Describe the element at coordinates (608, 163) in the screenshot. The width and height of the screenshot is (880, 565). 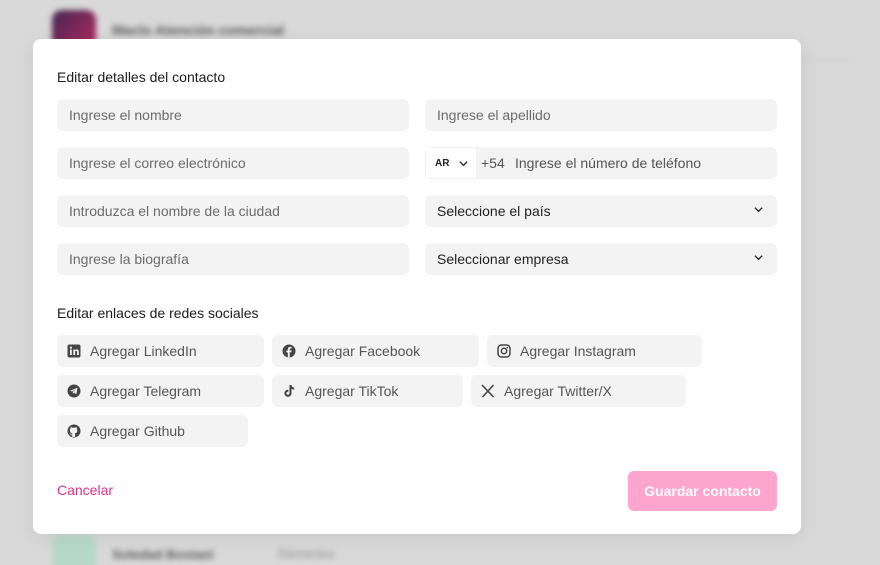
I see `phone-input: Ingrese el número de teléfono` at that location.